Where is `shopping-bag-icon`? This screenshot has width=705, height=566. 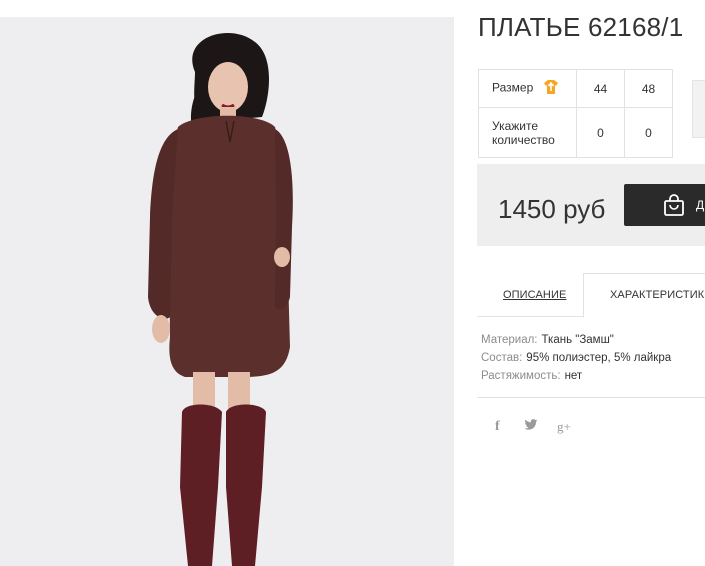
shopping-bag-icon is located at coordinates (674, 207).